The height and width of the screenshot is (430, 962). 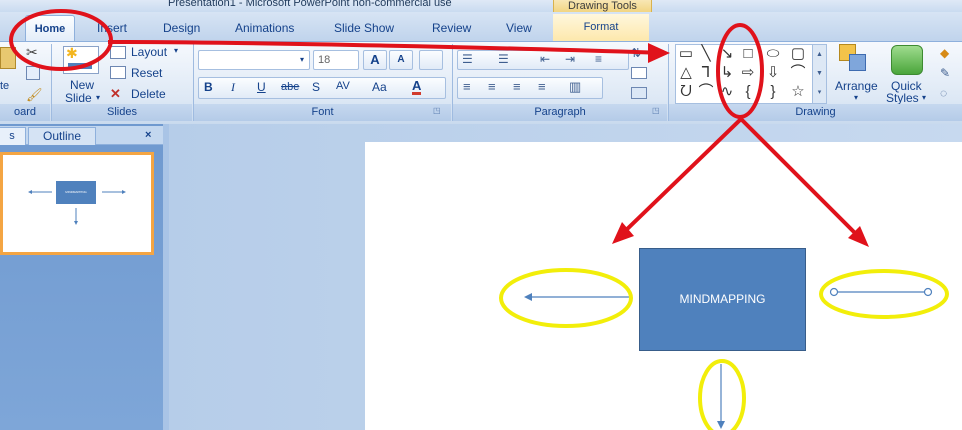 What do you see at coordinates (82, 85) in the screenshot?
I see `new-slide-label: New` at bounding box center [82, 85].